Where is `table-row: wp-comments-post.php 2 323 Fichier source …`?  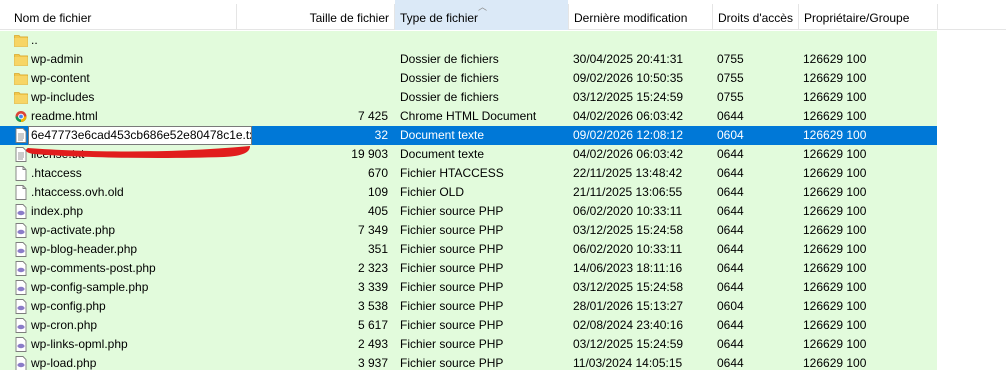 table-row: wp-comments-post.php 2 323 Fichier source … is located at coordinates (468, 268).